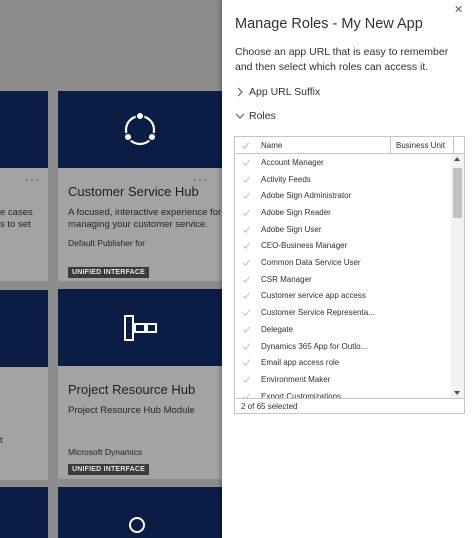 This screenshot has height=538, width=474. What do you see at coordinates (292, 162) in the screenshot?
I see `role-name: Account Manager` at bounding box center [292, 162].